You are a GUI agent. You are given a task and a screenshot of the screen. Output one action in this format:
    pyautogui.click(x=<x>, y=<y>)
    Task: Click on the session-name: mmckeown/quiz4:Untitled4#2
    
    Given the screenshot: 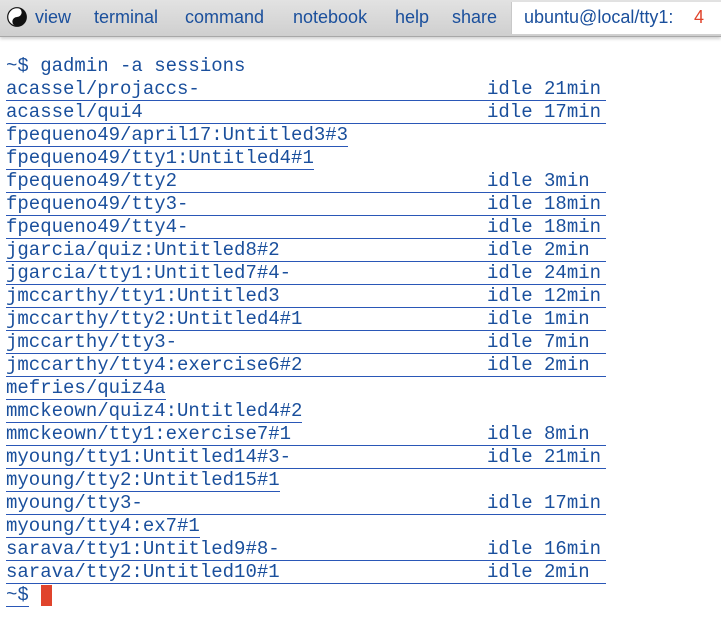 What is the action you would take?
    pyautogui.click(x=154, y=411)
    